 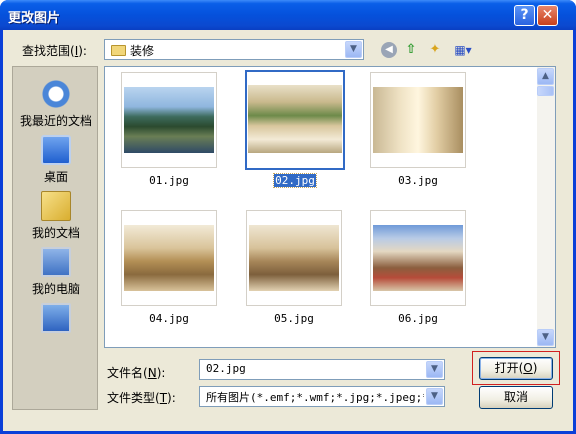 I want to click on file-name: 04.jpg, so click(x=169, y=318).